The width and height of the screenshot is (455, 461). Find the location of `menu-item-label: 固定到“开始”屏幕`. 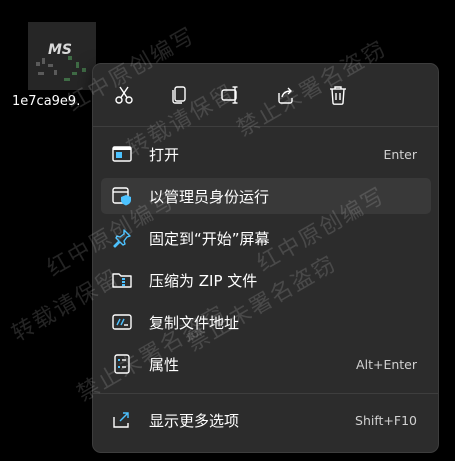

menu-item-label: 固定到“开始”屏幕 is located at coordinates (209, 239).